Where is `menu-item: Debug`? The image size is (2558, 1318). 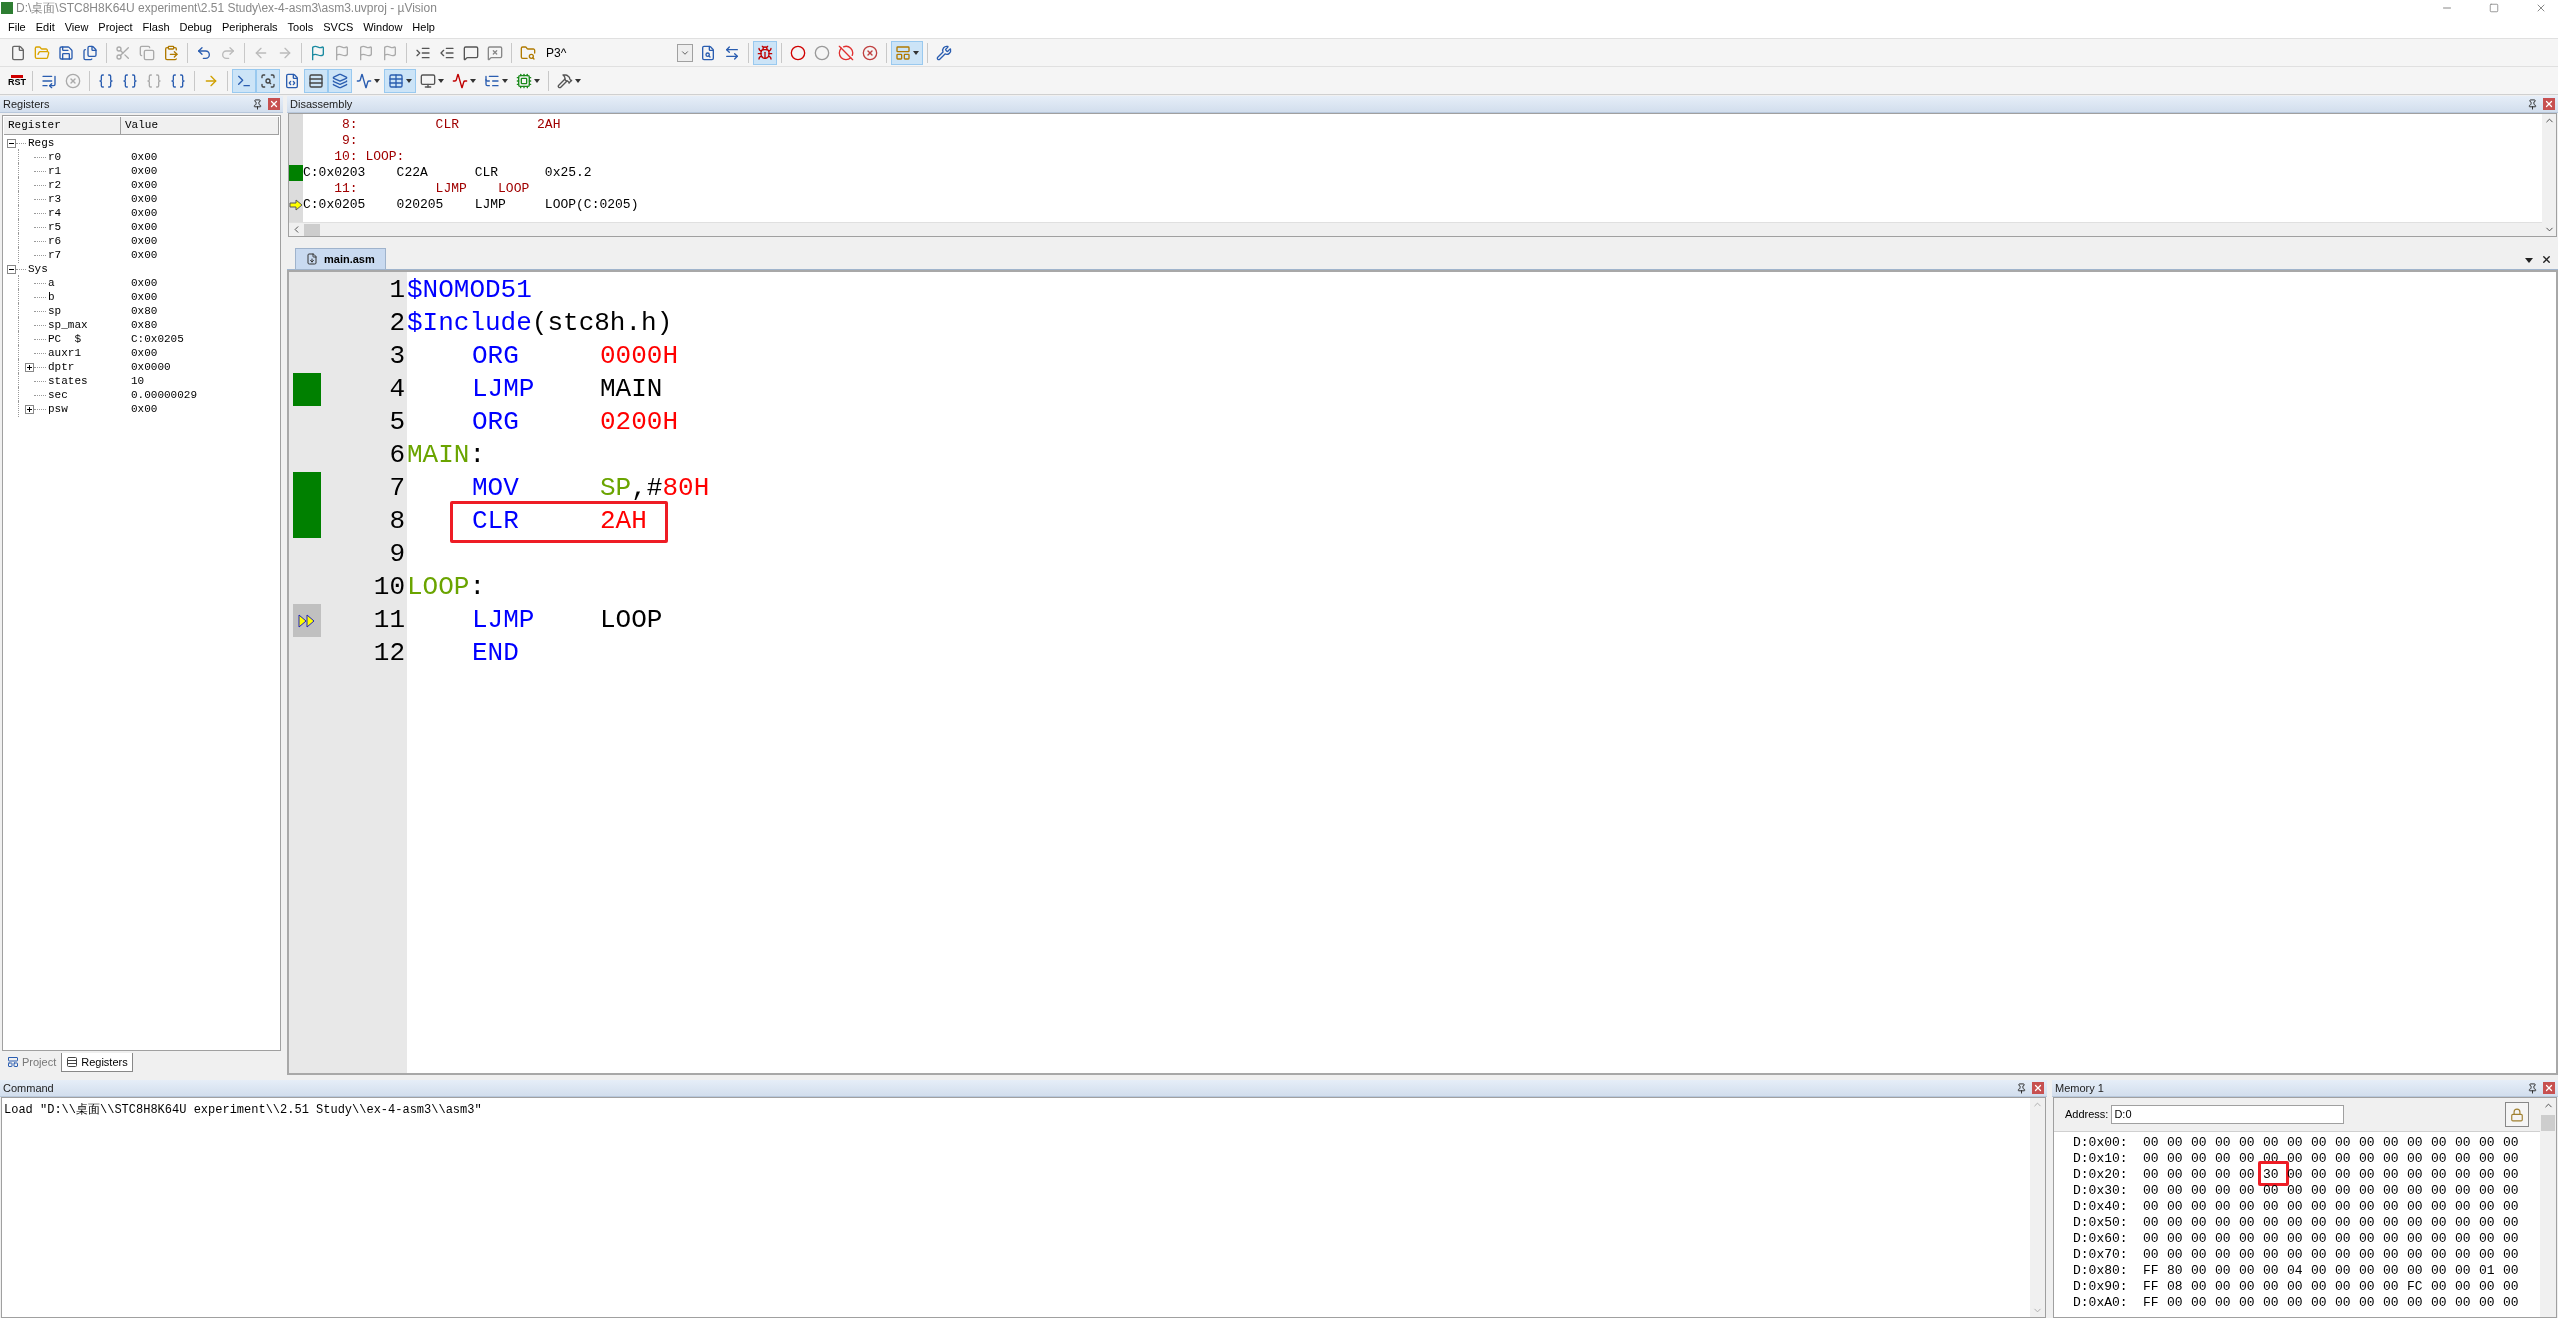 menu-item: Debug is located at coordinates (195, 27).